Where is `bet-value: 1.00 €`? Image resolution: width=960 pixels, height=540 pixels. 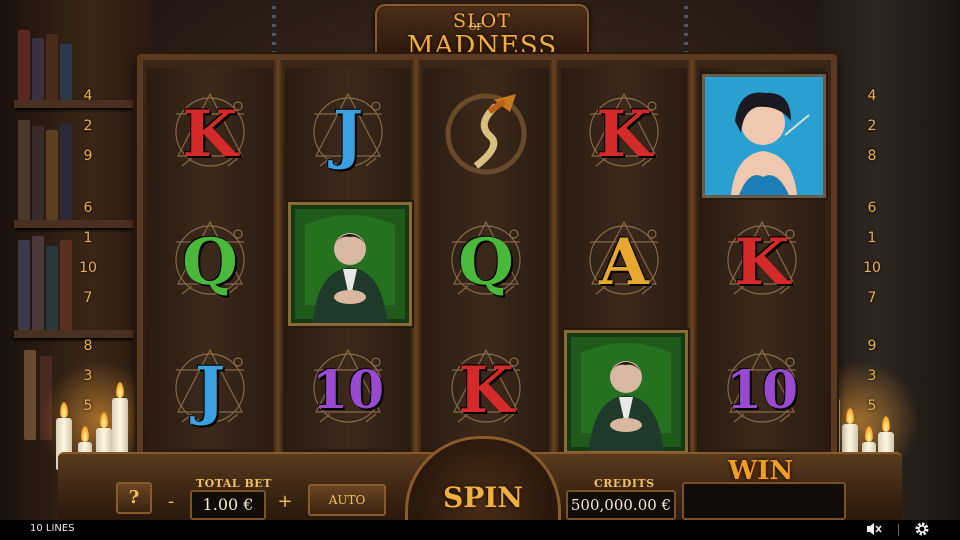 bet-value: 1.00 € is located at coordinates (228, 505).